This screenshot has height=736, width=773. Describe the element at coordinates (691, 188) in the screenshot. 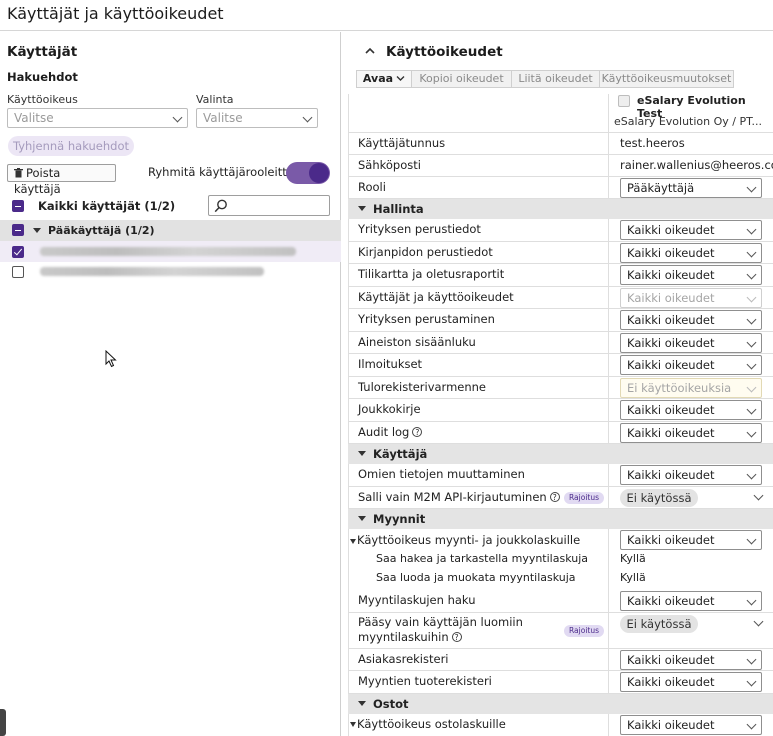

I see `permission-dropdown: Pääkäyttäjä` at that location.